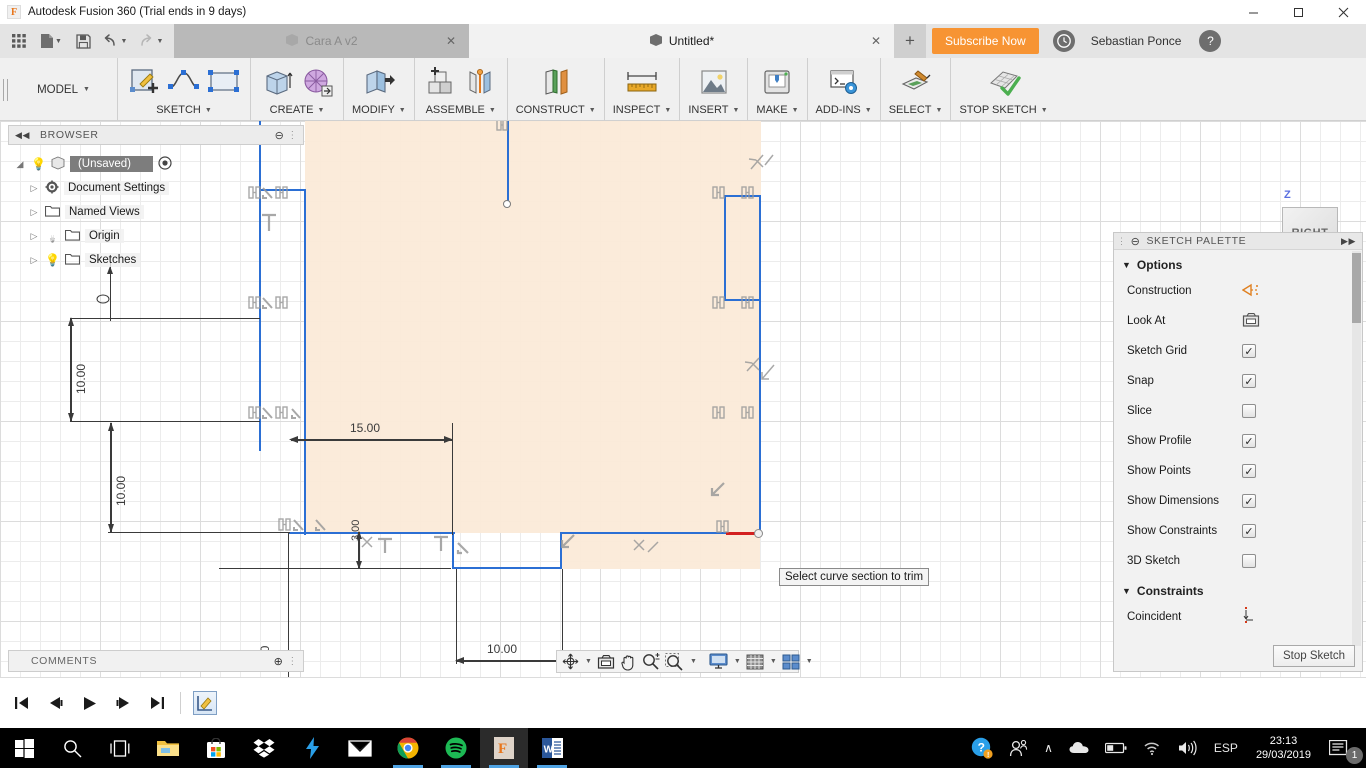 The image size is (1366, 768). I want to click on user-name: Sebastian Ponce, so click(1136, 41).